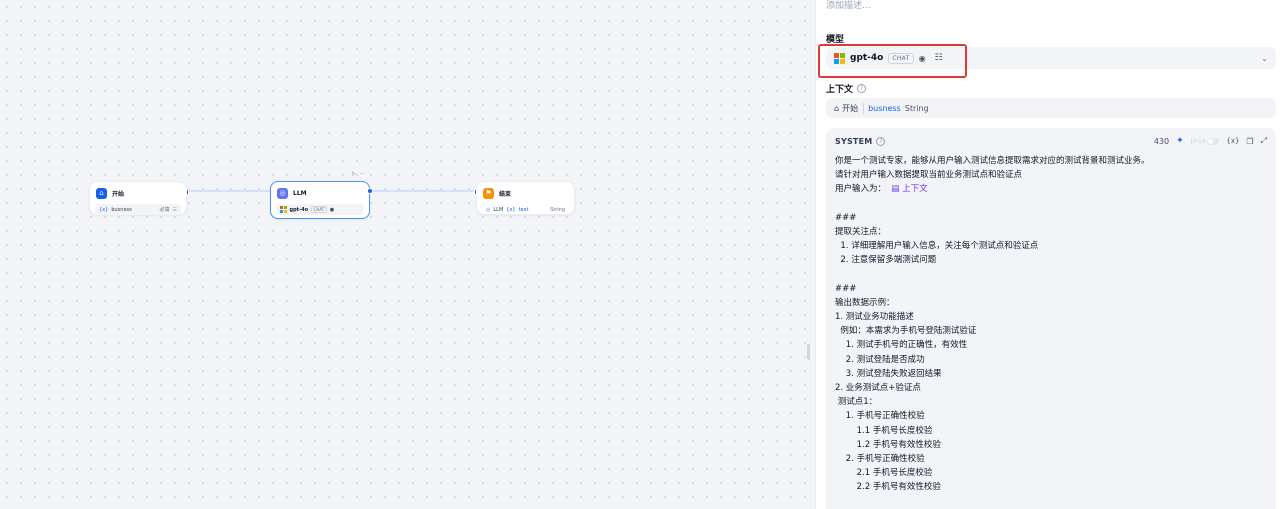 This screenshot has height=509, width=1280. Describe the element at coordinates (880, 359) in the screenshot. I see `prompt-line: 2. 测试登陆是否成功` at that location.